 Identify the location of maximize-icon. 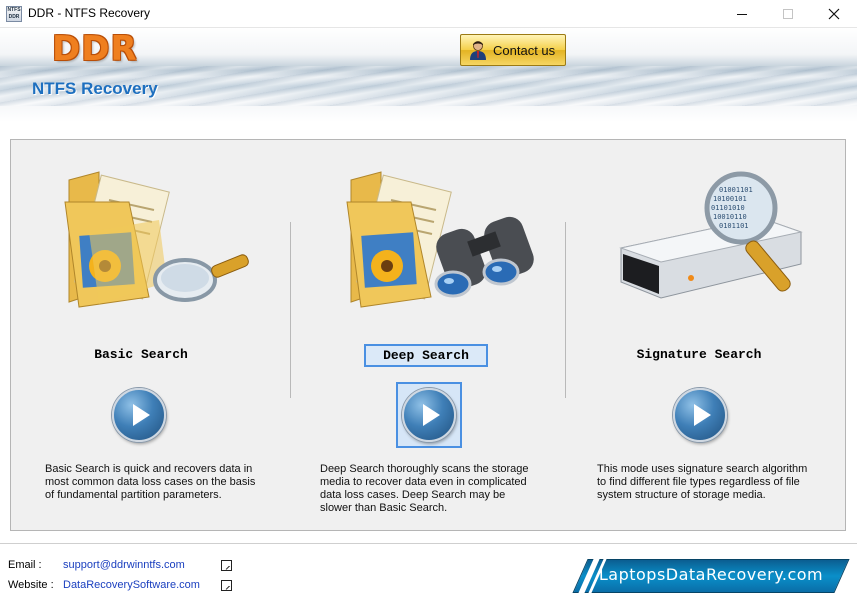
(788, 14).